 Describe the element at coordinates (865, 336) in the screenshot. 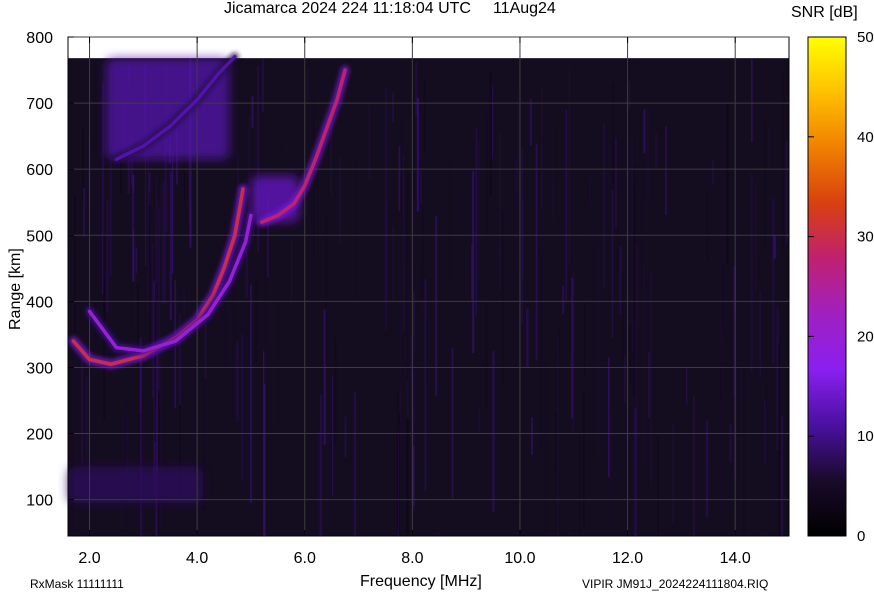

I see `colorbar-tick-label: 20` at that location.